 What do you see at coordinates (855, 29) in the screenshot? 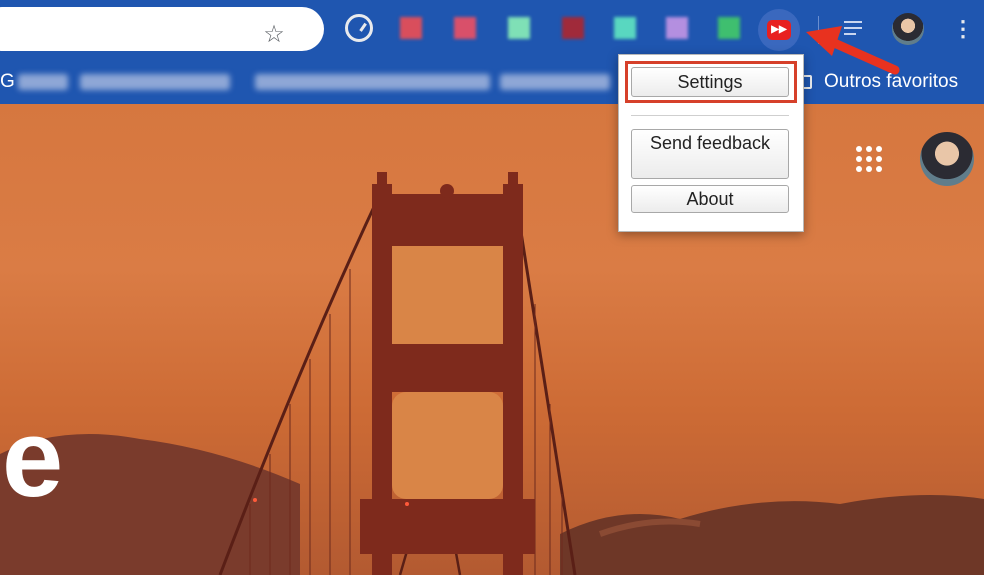
I see `media-queue-icon` at bounding box center [855, 29].